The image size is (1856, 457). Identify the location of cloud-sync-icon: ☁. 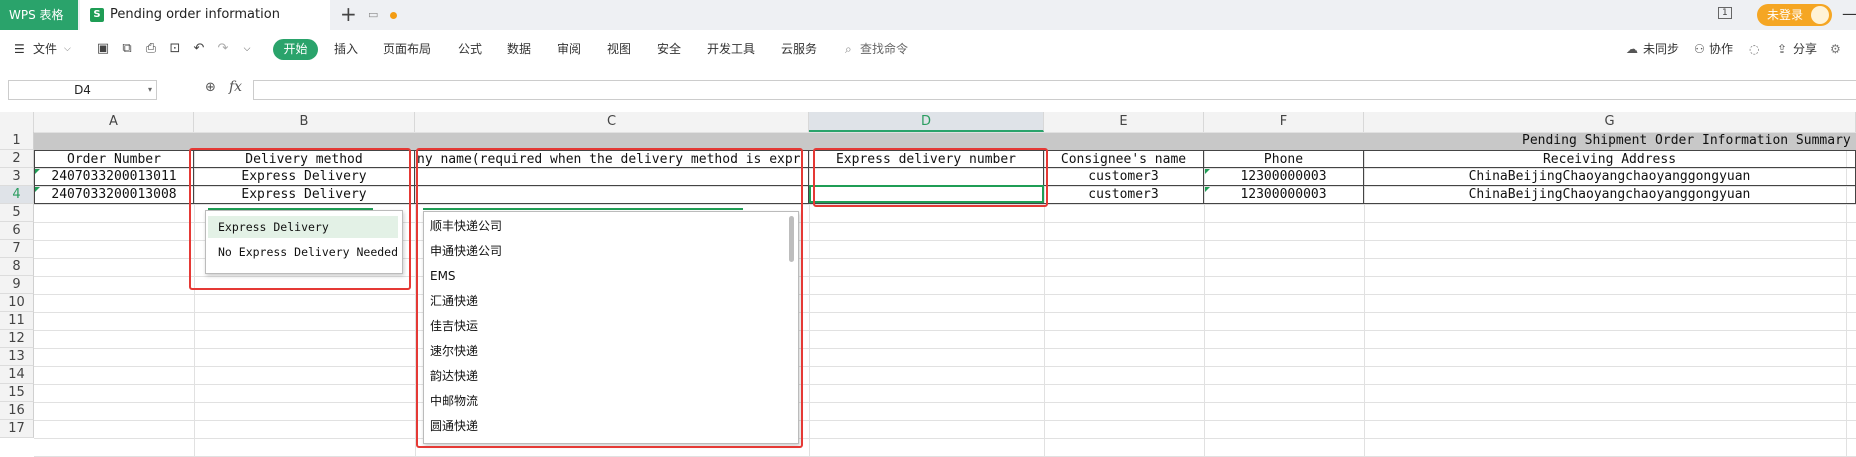
(1632, 49).